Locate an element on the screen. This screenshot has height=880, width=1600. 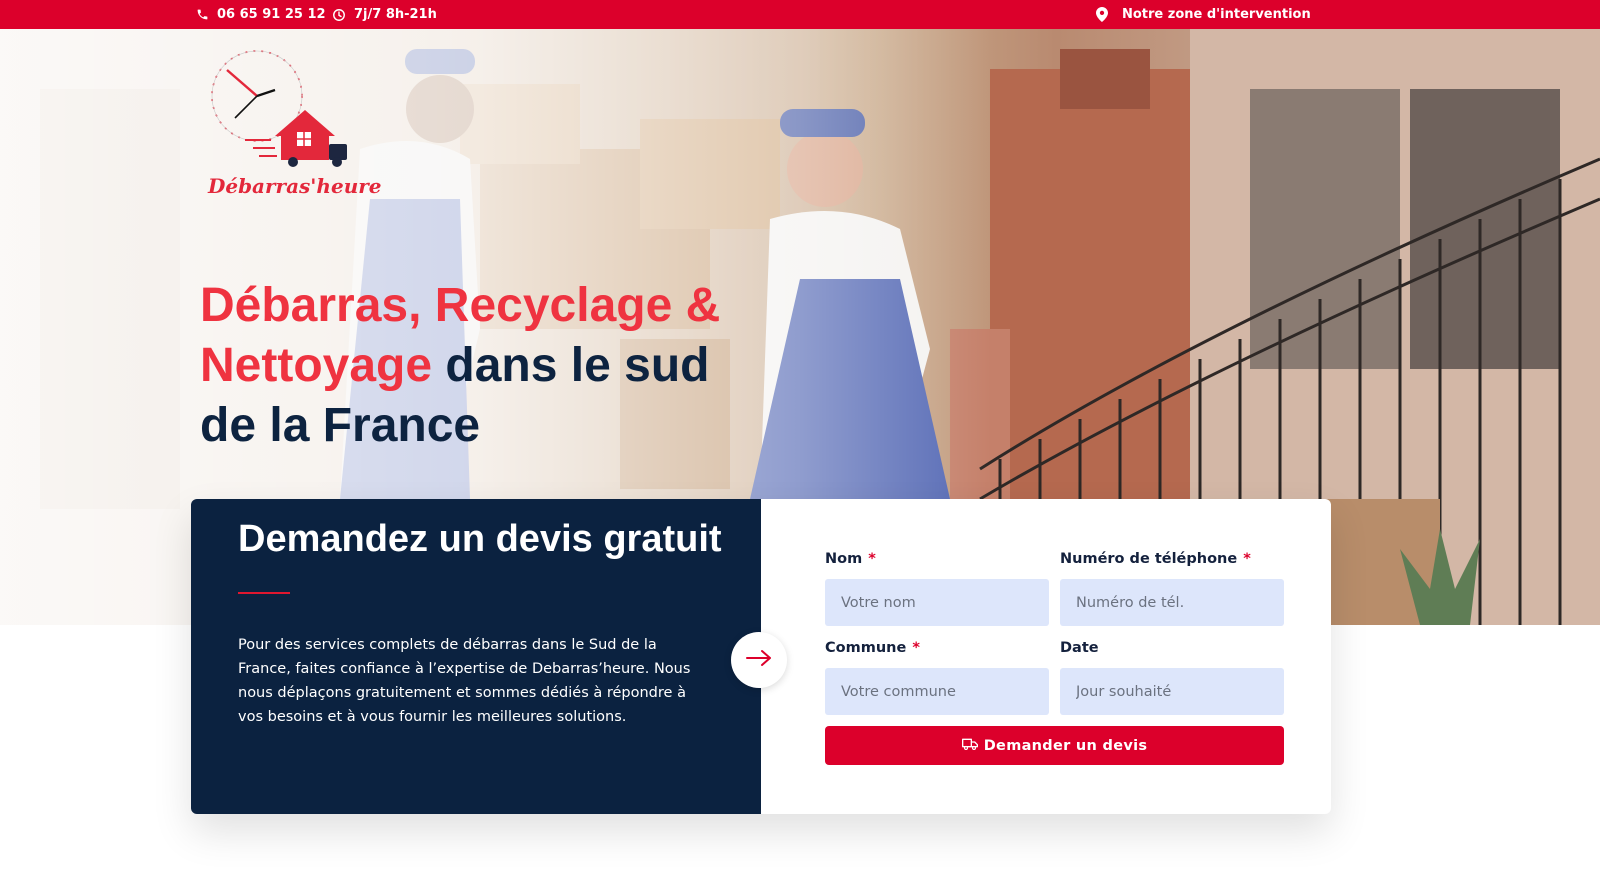
phone-icon is located at coordinates (202, 14).